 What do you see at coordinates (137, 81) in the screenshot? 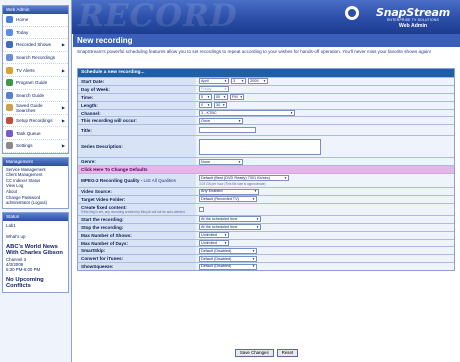
I see `start-date-label: Start Date:` at bounding box center [137, 81].